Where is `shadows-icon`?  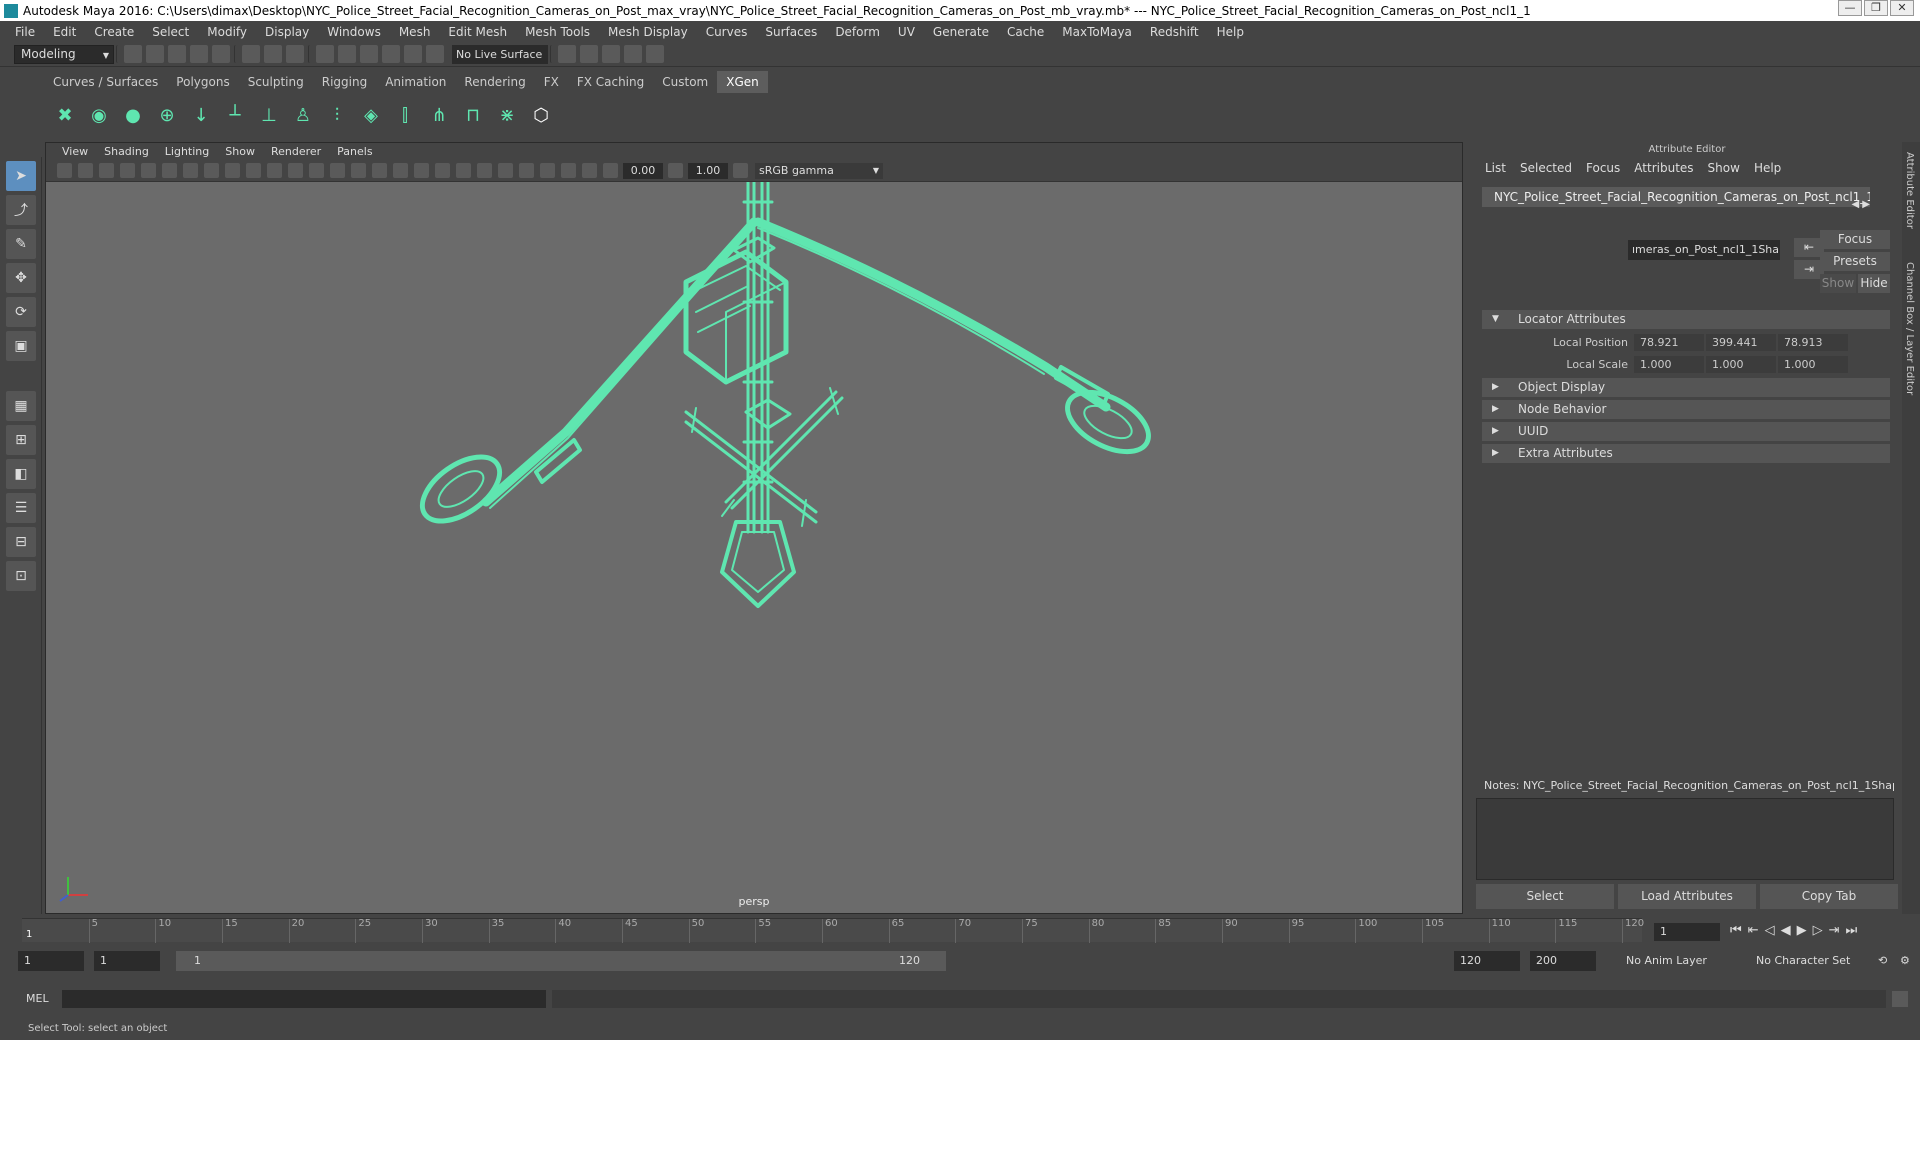
shadows-icon is located at coordinates (442, 170).